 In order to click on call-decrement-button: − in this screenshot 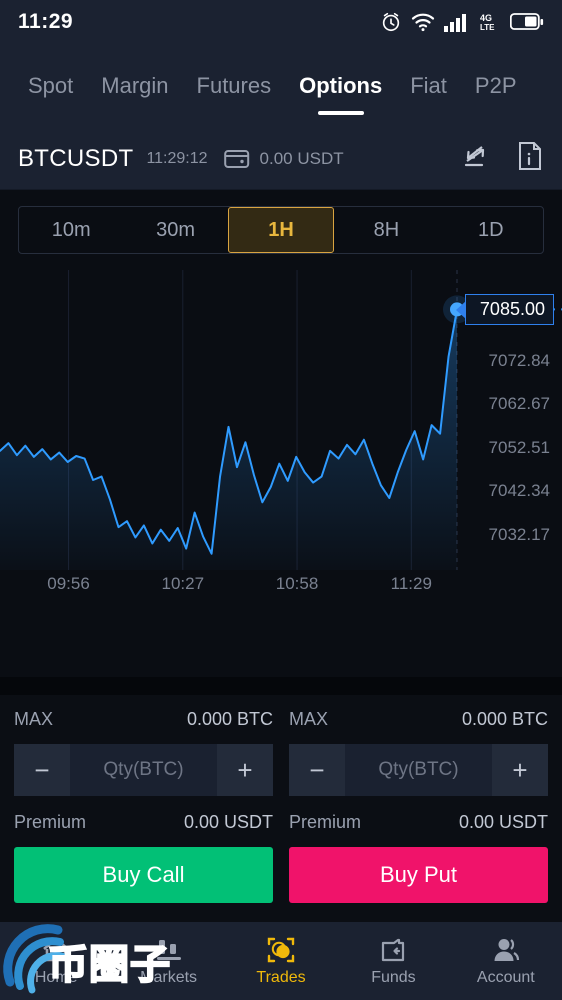, I will do `click(42, 770)`.